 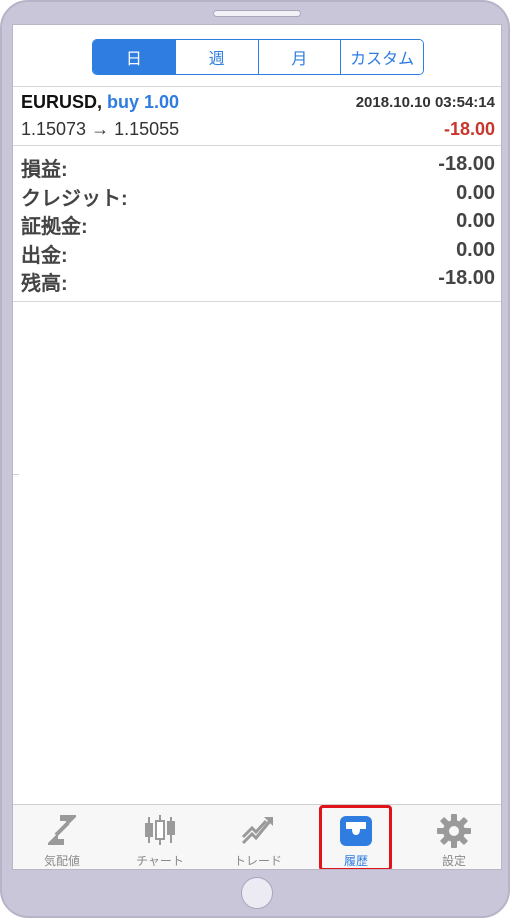 What do you see at coordinates (469, 129) in the screenshot?
I see `trade-profit: -18.00` at bounding box center [469, 129].